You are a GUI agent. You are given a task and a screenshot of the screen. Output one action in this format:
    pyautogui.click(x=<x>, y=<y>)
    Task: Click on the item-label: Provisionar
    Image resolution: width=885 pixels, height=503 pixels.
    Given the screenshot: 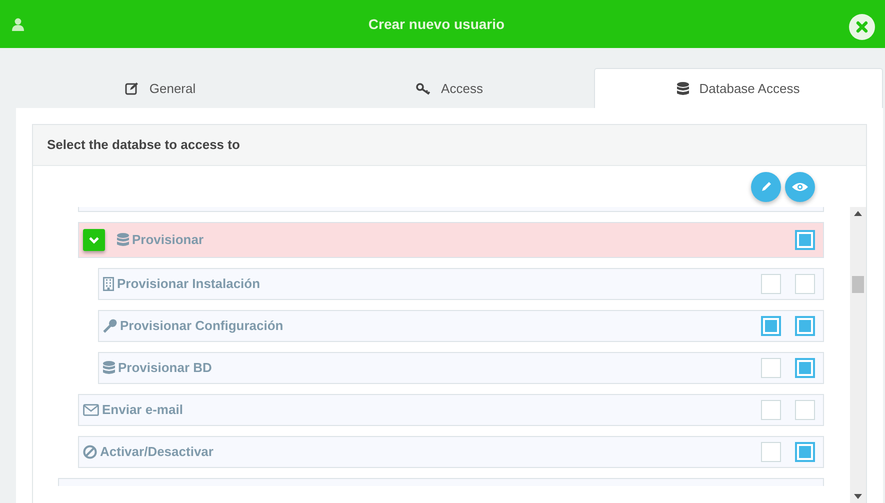 What is the action you would take?
    pyautogui.click(x=168, y=240)
    